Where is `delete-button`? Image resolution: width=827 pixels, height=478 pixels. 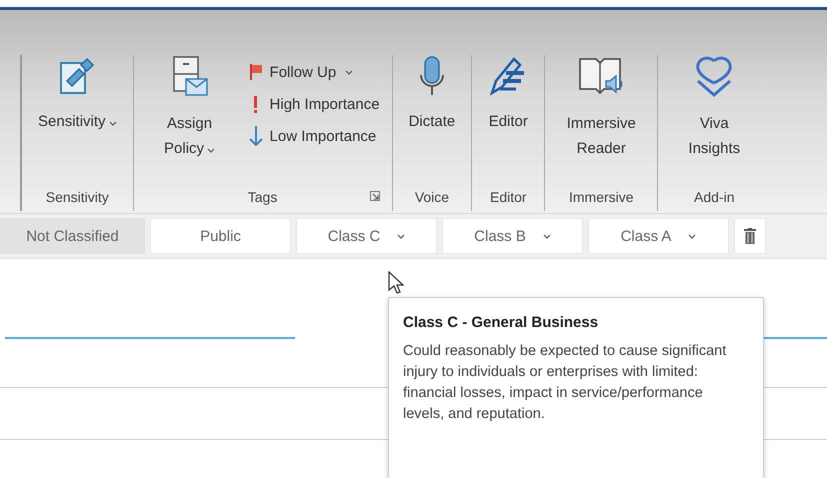
delete-button is located at coordinates (750, 236).